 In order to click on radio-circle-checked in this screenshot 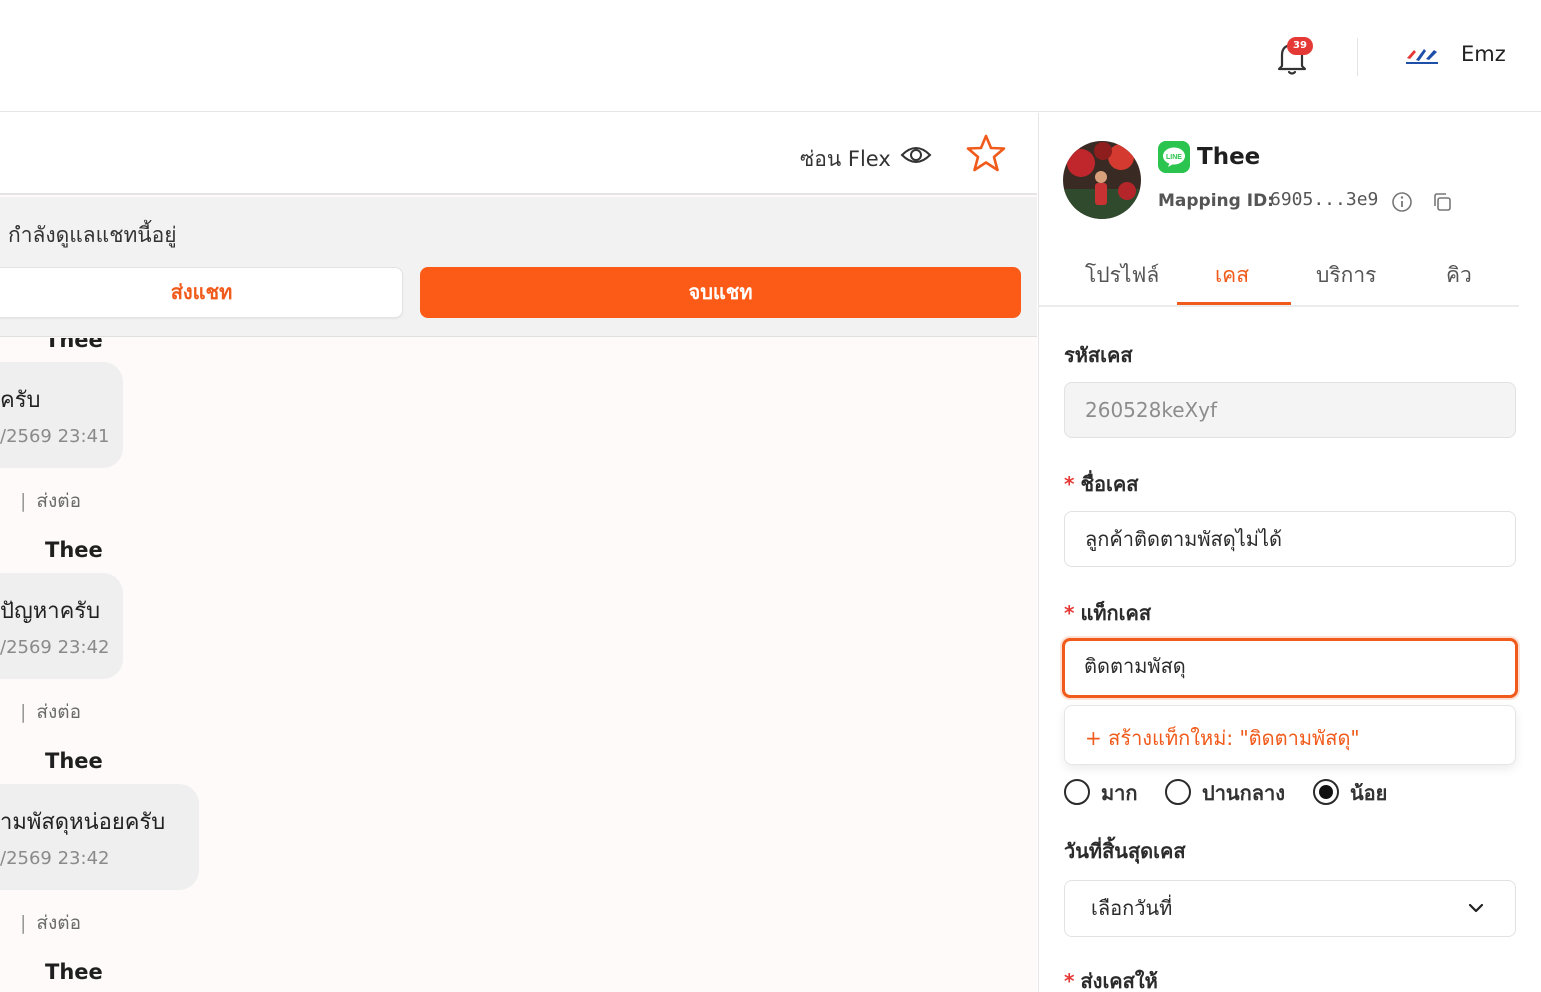, I will do `click(1326, 792)`.